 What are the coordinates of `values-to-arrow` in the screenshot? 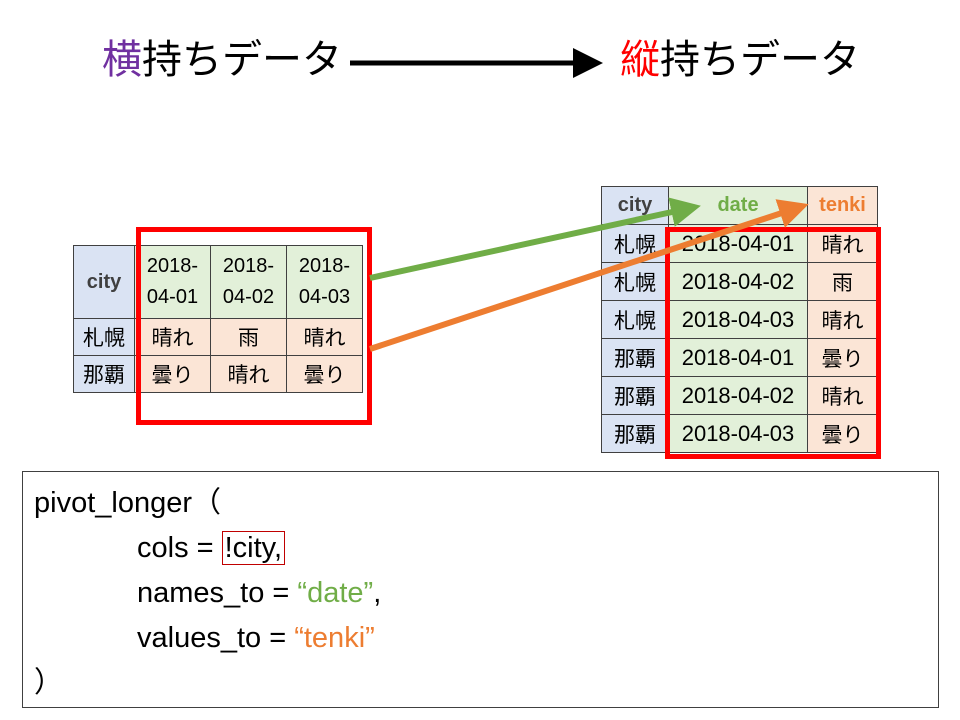 It's located at (589, 275).